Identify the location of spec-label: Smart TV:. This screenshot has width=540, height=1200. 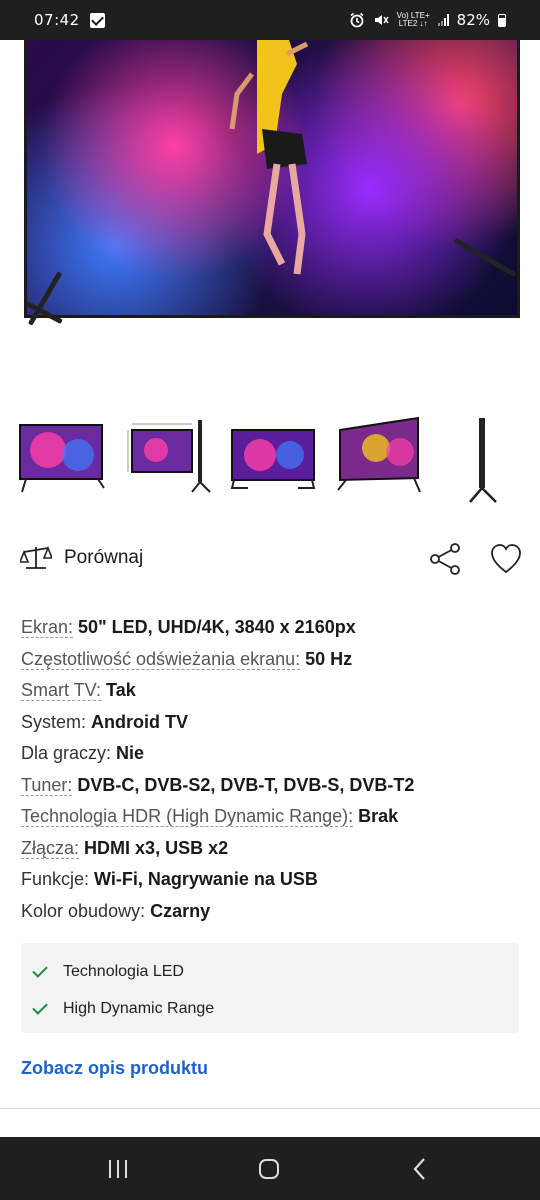
(61, 690).